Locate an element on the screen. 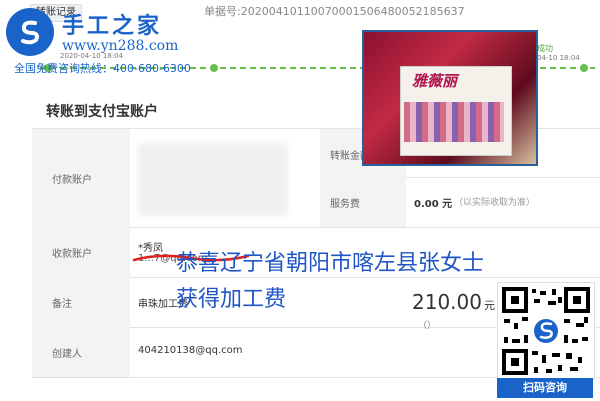 Image resolution: width=600 pixels, height=401 pixels. fee-value: 0.00 元 is located at coordinates (433, 204).